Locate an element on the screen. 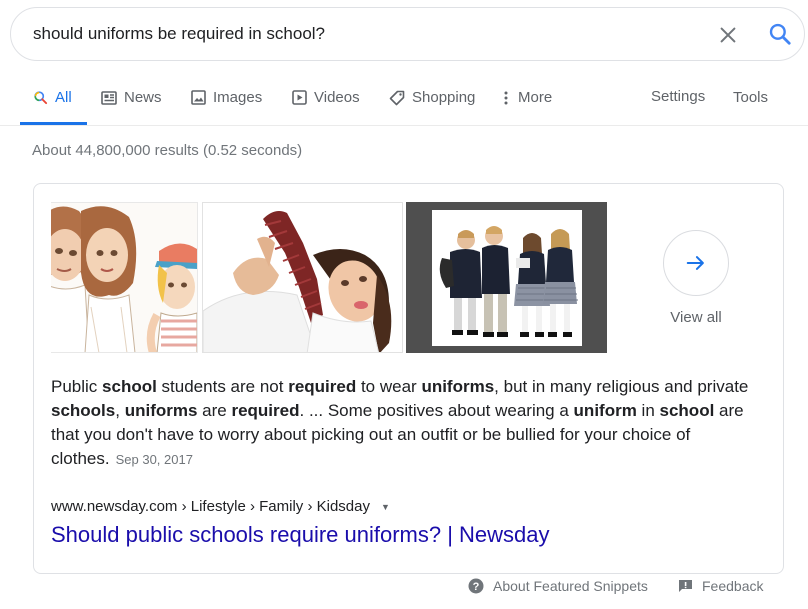 The width and height of the screenshot is (808, 609). settings-link: Settings is located at coordinates (678, 96).